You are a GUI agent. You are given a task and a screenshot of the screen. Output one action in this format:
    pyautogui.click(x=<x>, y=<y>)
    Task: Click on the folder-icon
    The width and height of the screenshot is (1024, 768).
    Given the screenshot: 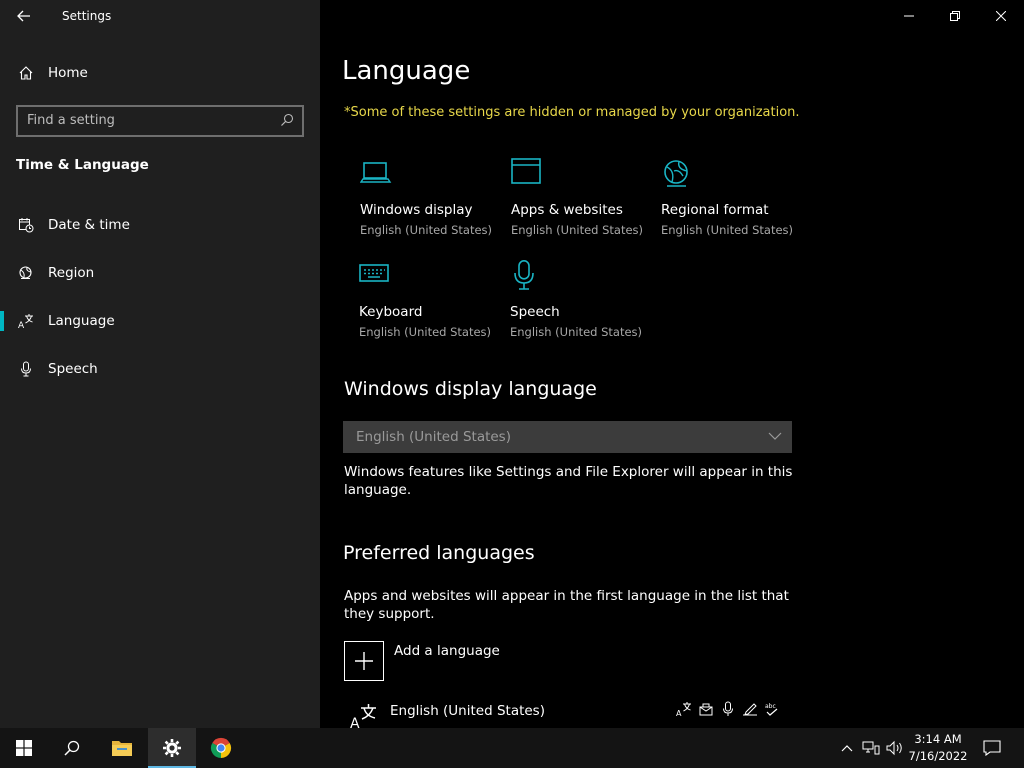 What is the action you would take?
    pyautogui.click(x=122, y=748)
    